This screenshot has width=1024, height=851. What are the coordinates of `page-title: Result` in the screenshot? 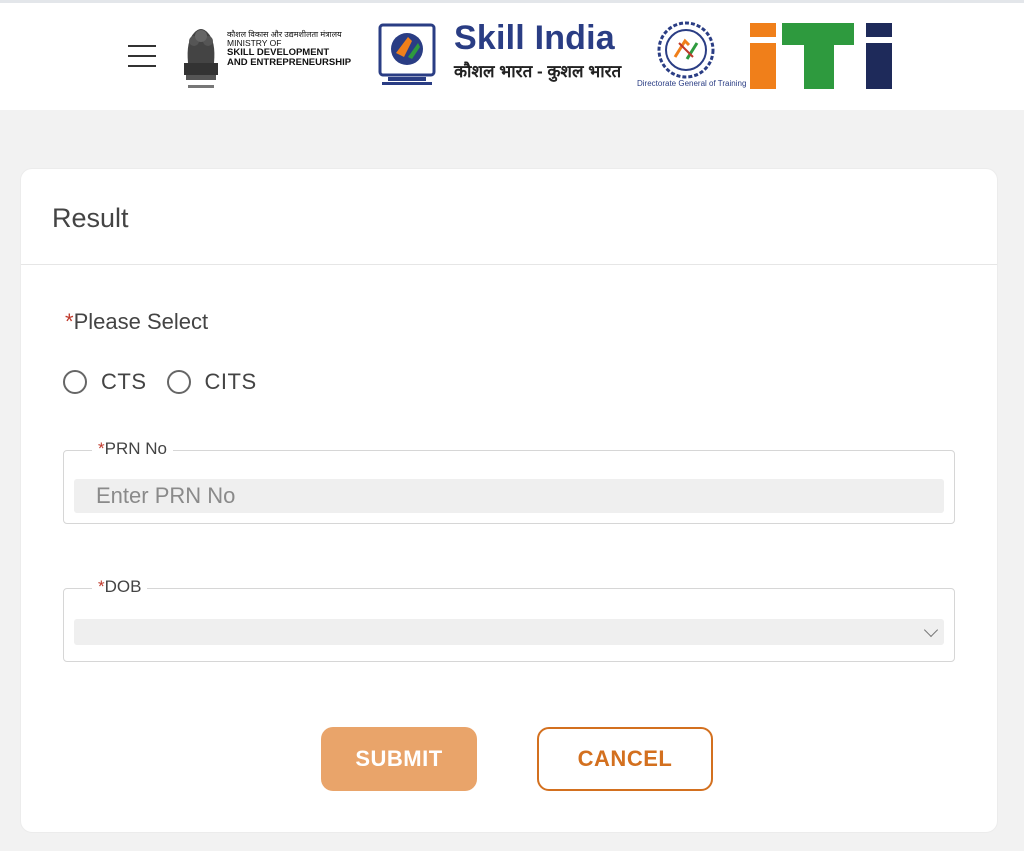 It's located at (90, 218).